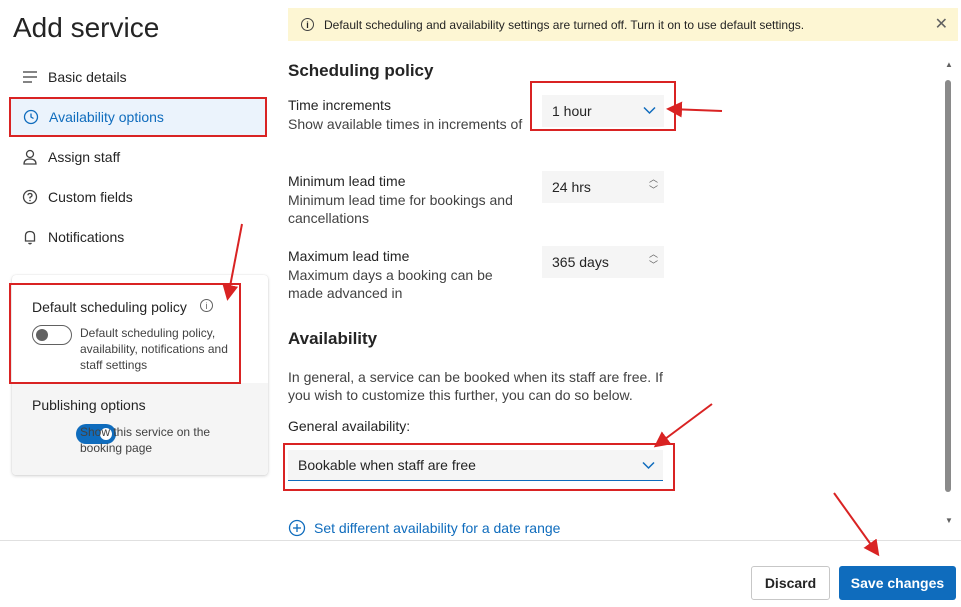 The image size is (961, 607). What do you see at coordinates (572, 111) in the screenshot?
I see `time-increments-value: 1 hour` at bounding box center [572, 111].